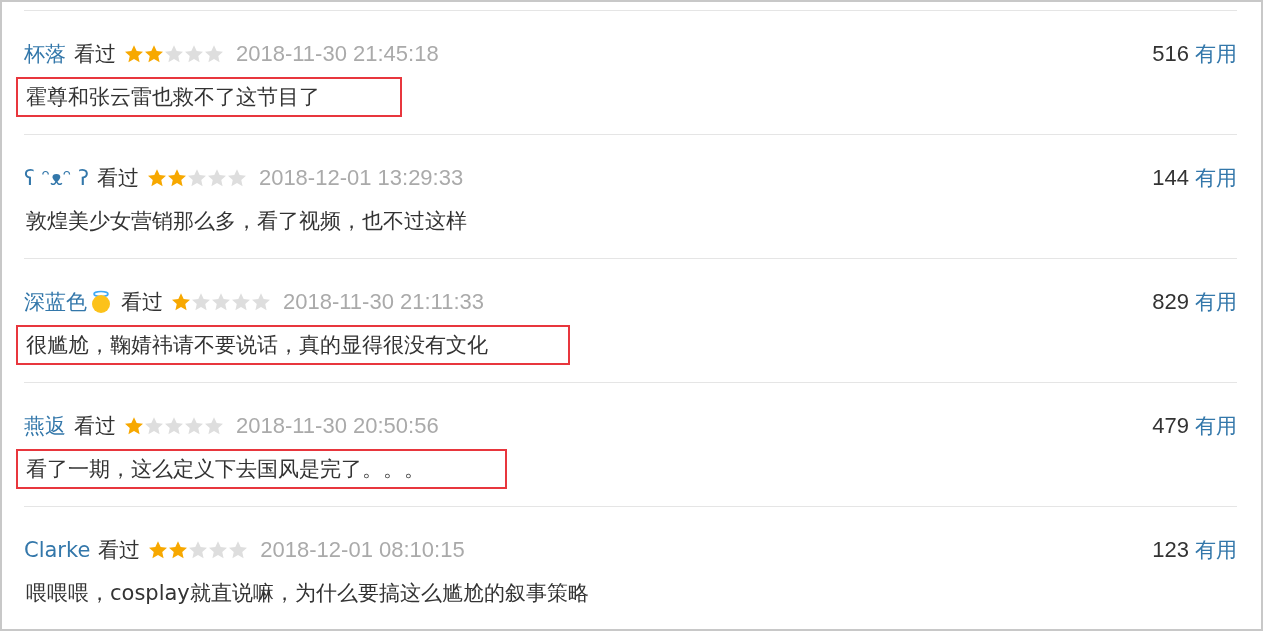 The height and width of the screenshot is (631, 1263). What do you see at coordinates (307, 593) in the screenshot?
I see `comment-text: 喂喂喂，cosplay就直说嘛，为什么要搞这么尴尬的叙事策略` at bounding box center [307, 593].